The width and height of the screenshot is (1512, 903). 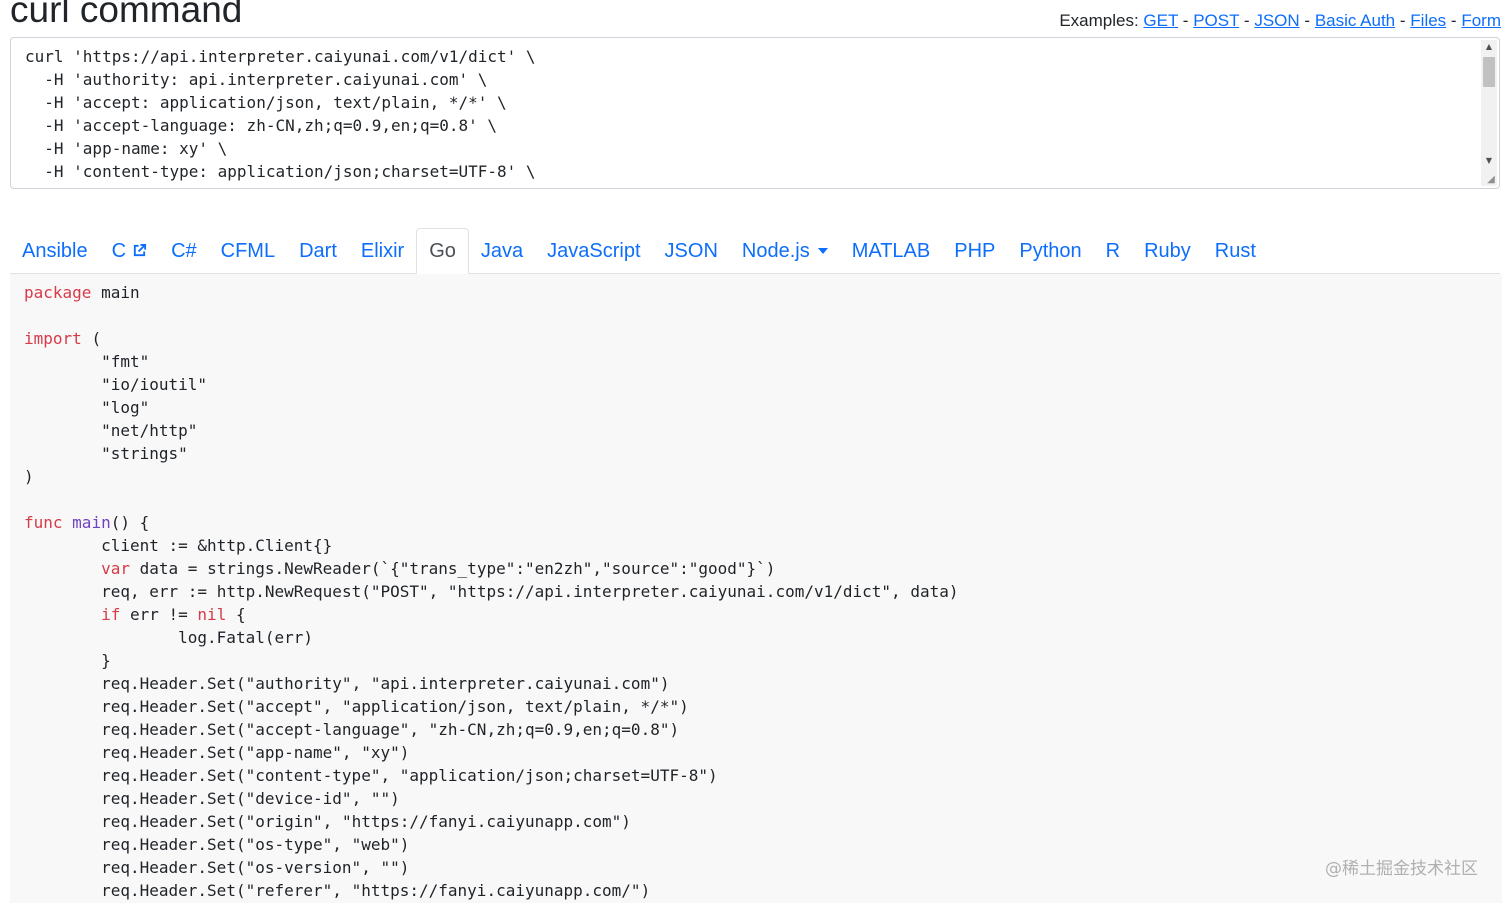 I want to click on tab-label: C#, so click(x=184, y=250).